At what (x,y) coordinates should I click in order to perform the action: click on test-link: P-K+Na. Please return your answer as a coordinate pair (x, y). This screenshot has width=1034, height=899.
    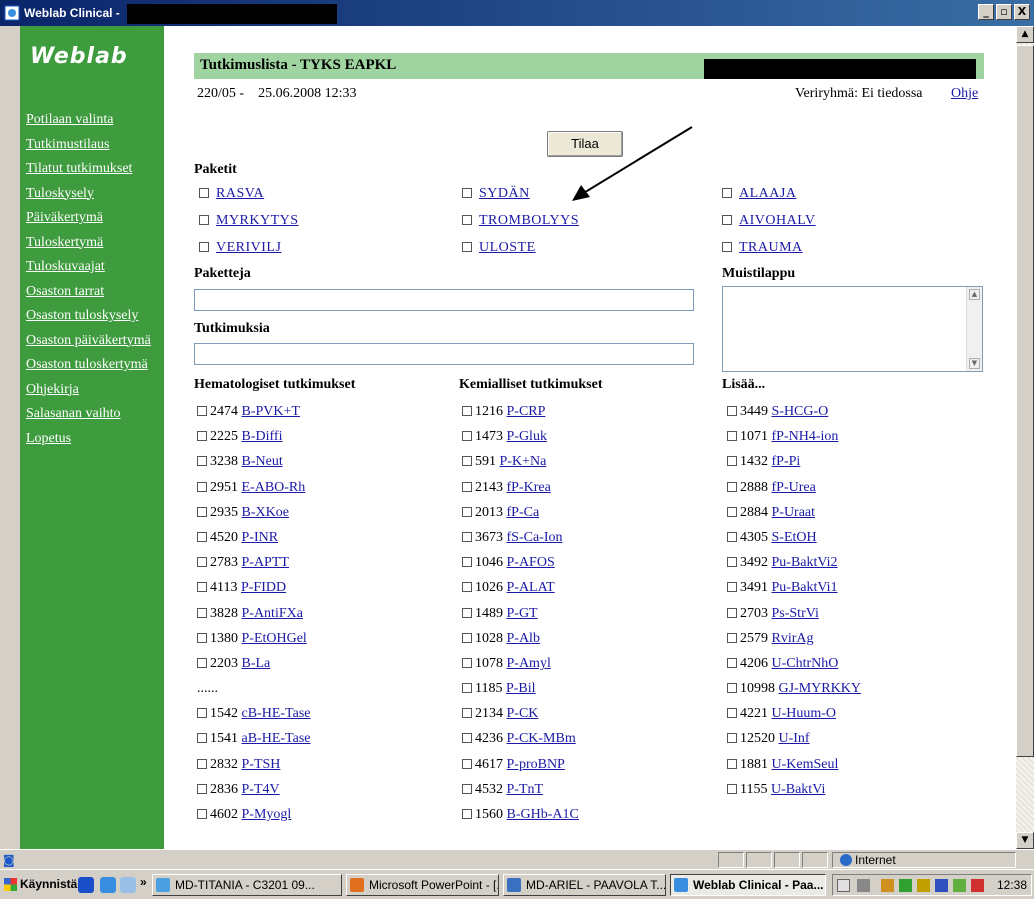
    Looking at the image, I should click on (523, 461).